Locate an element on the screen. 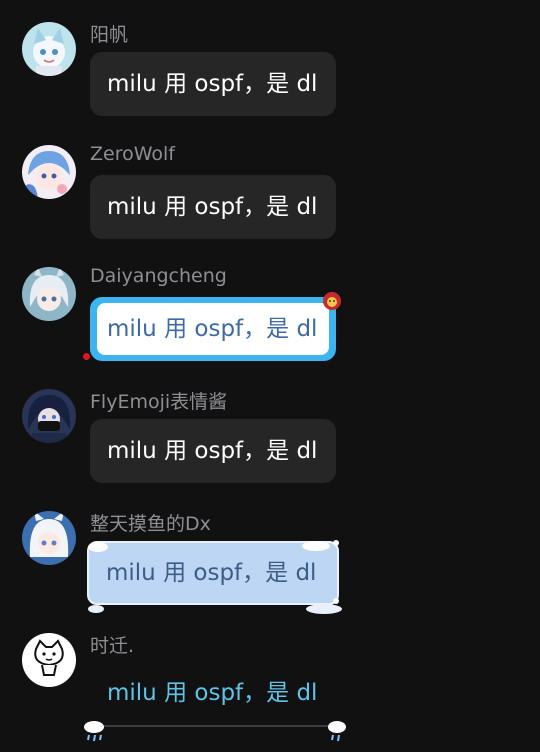 This screenshot has width=540, height=752. badge-emoji-icon is located at coordinates (332, 301).